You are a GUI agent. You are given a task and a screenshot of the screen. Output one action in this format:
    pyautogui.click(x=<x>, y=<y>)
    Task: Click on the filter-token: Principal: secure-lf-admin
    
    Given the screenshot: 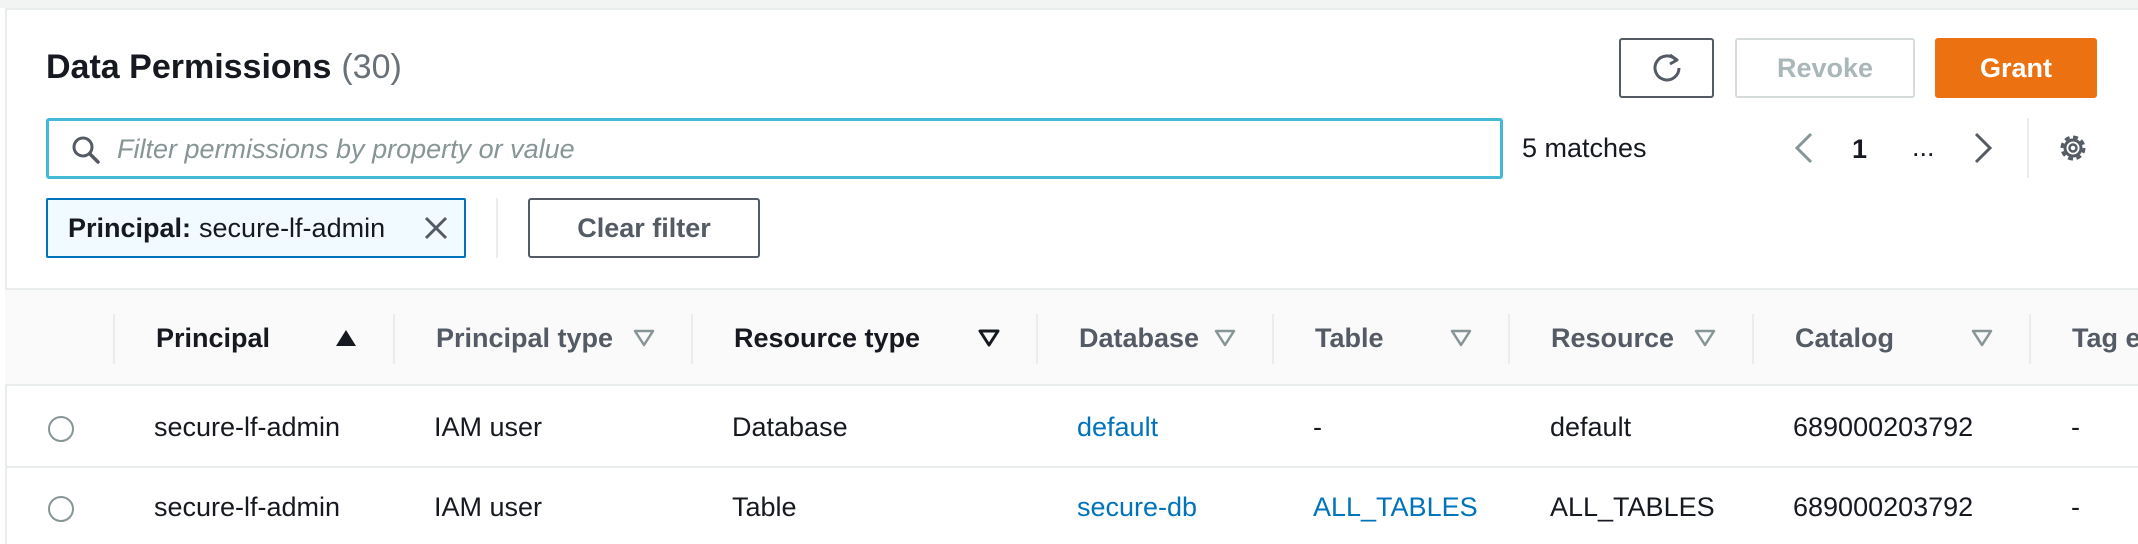 What is the action you would take?
    pyautogui.click(x=256, y=228)
    